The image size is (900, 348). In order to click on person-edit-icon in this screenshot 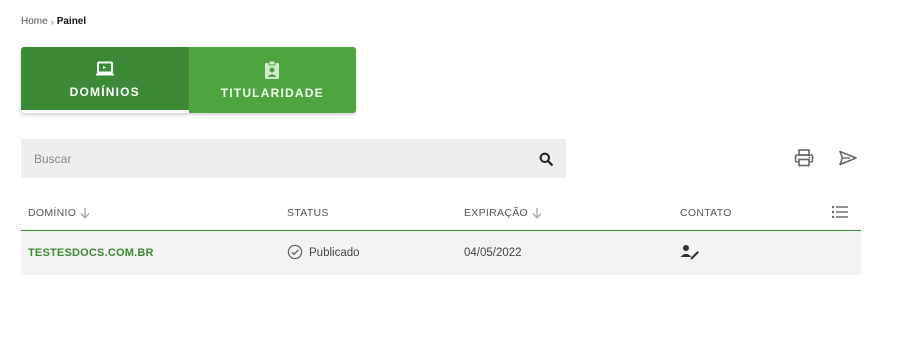, I will do `click(690, 253)`.